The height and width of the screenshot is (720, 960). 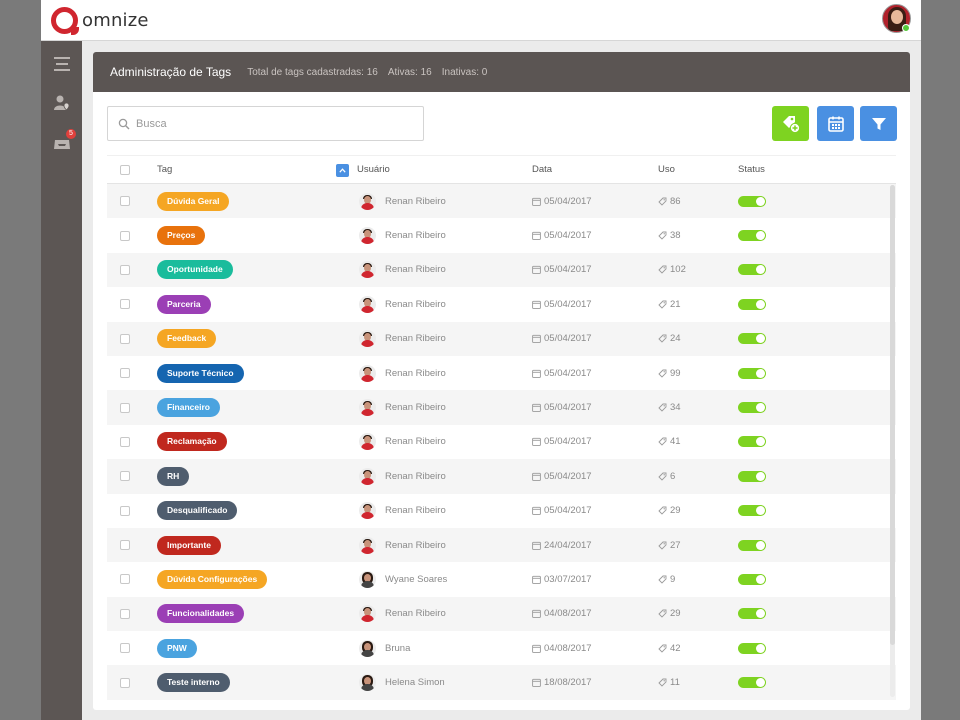 I want to click on tag-pill: Dúvida Configurações, so click(x=212, y=579).